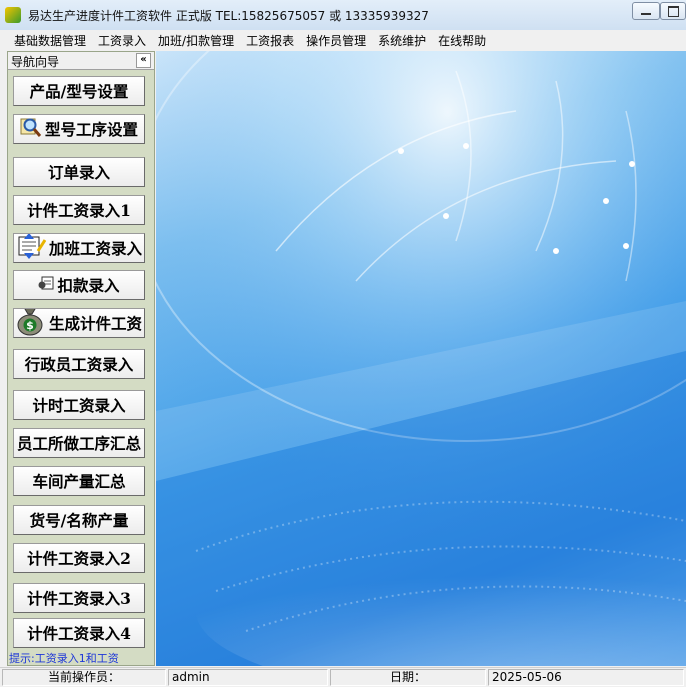  Describe the element at coordinates (31, 248) in the screenshot. I see `overtime-icon` at that location.